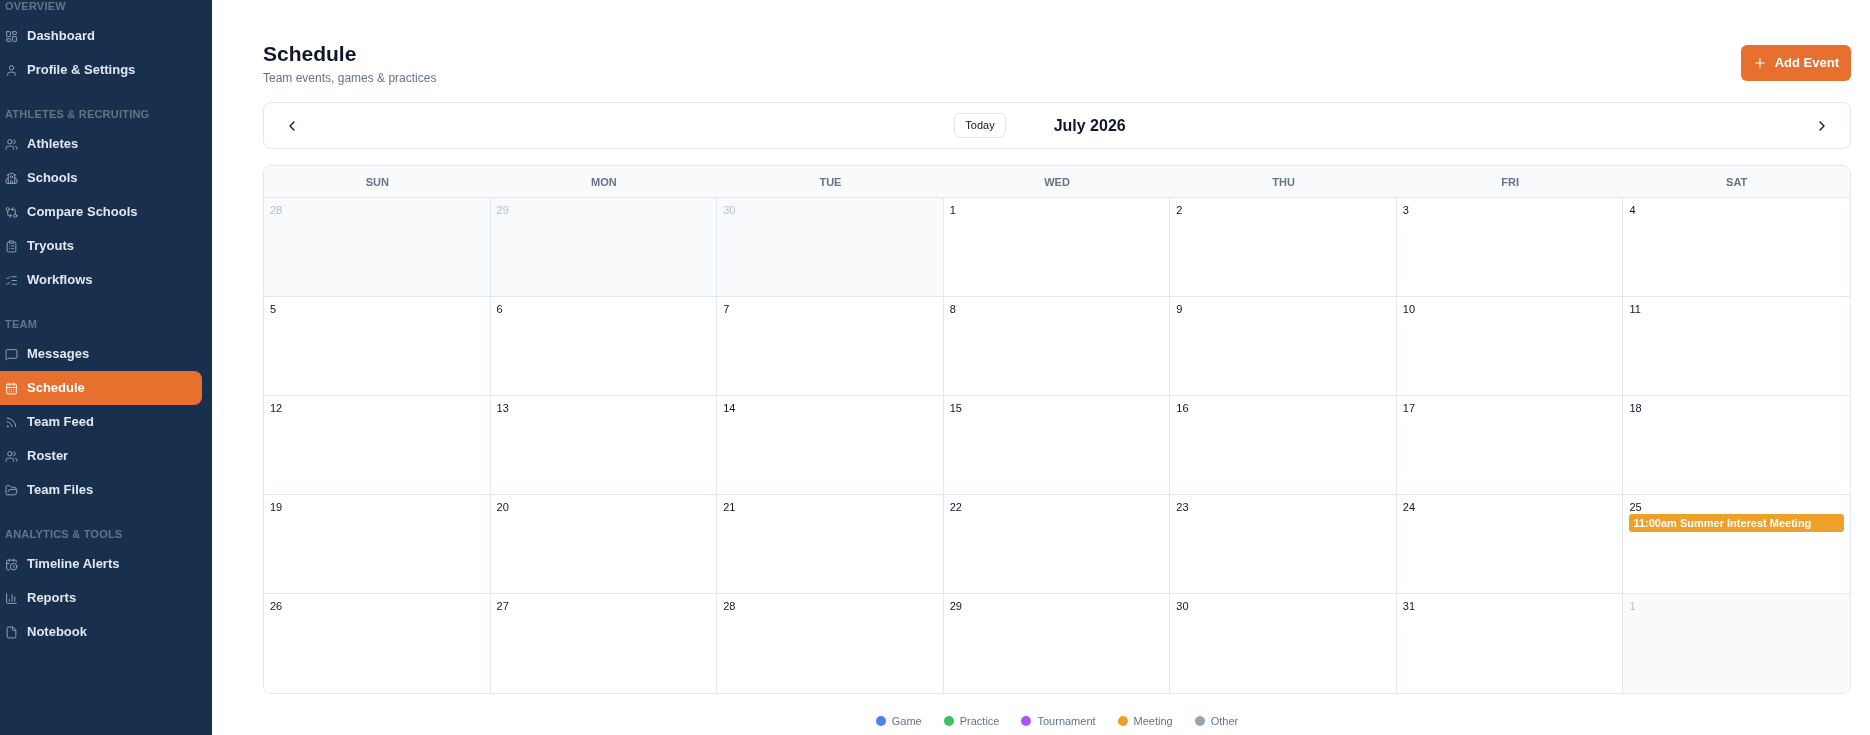 The height and width of the screenshot is (735, 1870). What do you see at coordinates (11, 178) in the screenshot?
I see `building-icon` at bounding box center [11, 178].